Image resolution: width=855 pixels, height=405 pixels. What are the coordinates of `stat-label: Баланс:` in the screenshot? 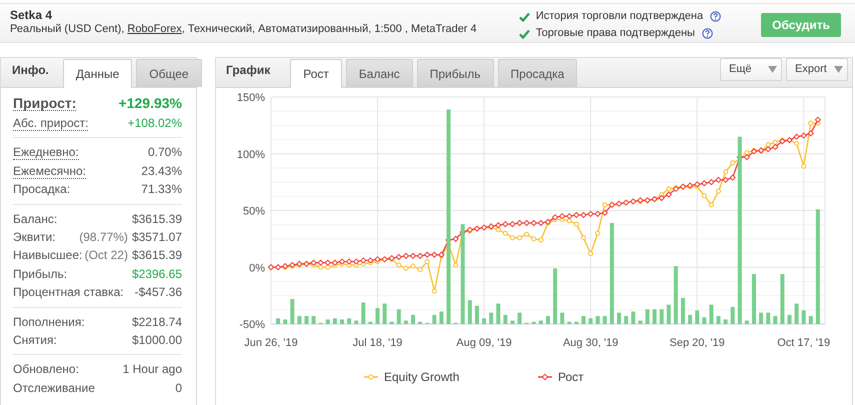 It's located at (35, 219).